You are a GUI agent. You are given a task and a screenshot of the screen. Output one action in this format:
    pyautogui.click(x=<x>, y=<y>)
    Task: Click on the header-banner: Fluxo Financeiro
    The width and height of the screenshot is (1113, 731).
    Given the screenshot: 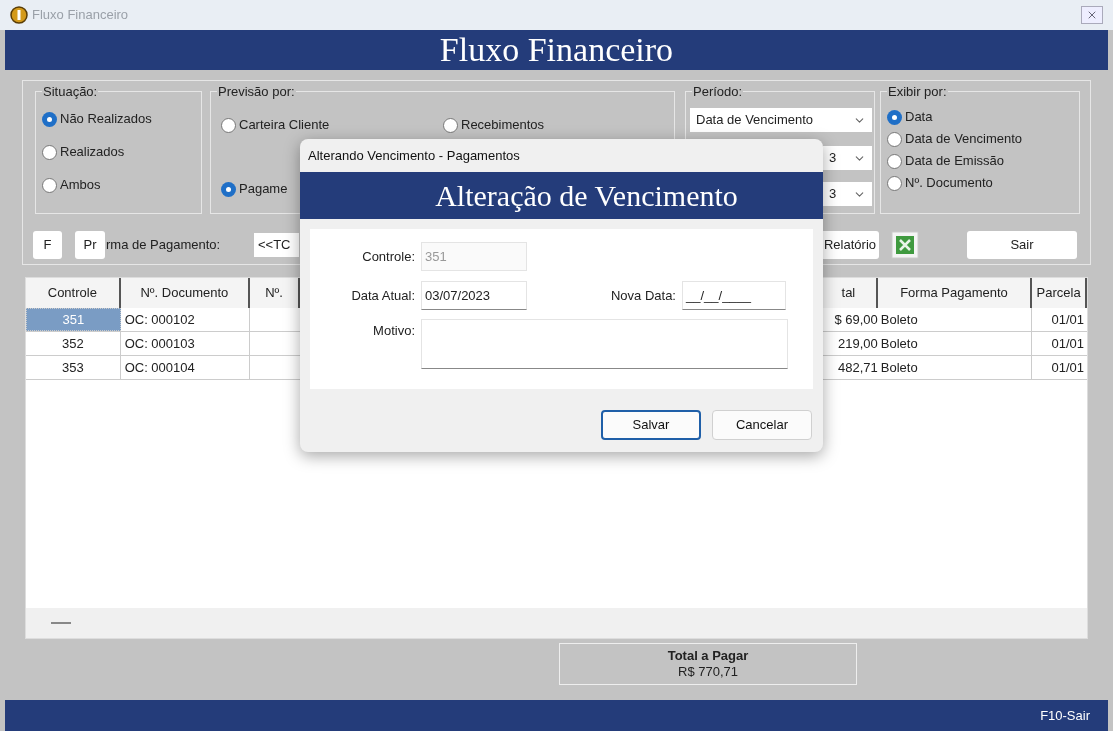 What is the action you would take?
    pyautogui.click(x=556, y=50)
    